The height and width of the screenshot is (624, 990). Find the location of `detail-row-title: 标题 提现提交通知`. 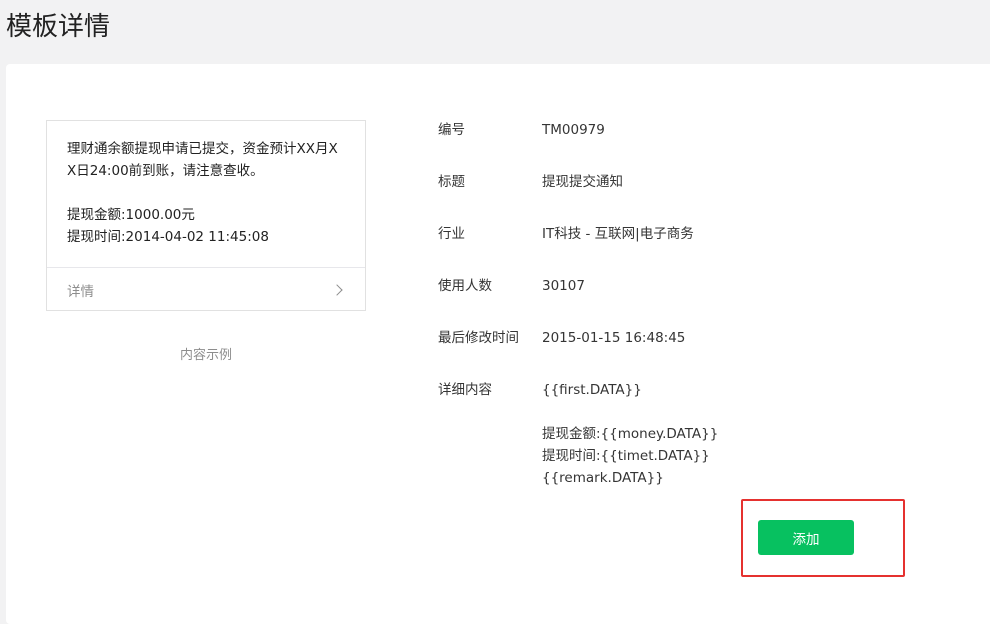

detail-row-title: 标题 提现提交通知 is located at coordinates (530, 182).